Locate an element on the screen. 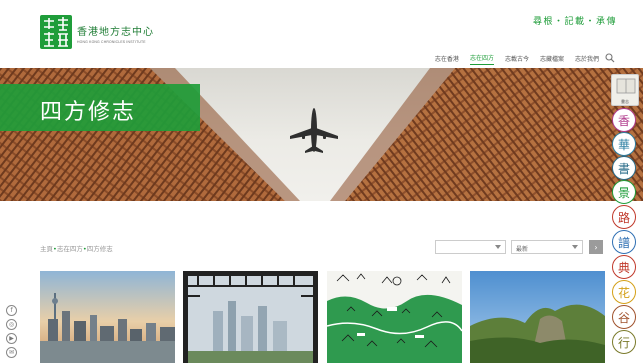 Image resolution: width=643 pixels, height=363 pixels. instagram-icon: ◎ is located at coordinates (11, 324).